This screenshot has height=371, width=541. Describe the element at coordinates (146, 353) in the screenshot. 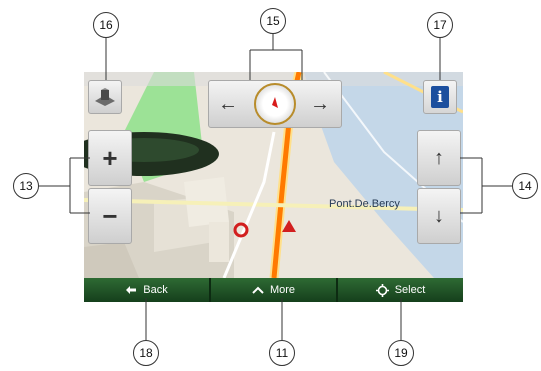

I see `callout-18: 18` at that location.